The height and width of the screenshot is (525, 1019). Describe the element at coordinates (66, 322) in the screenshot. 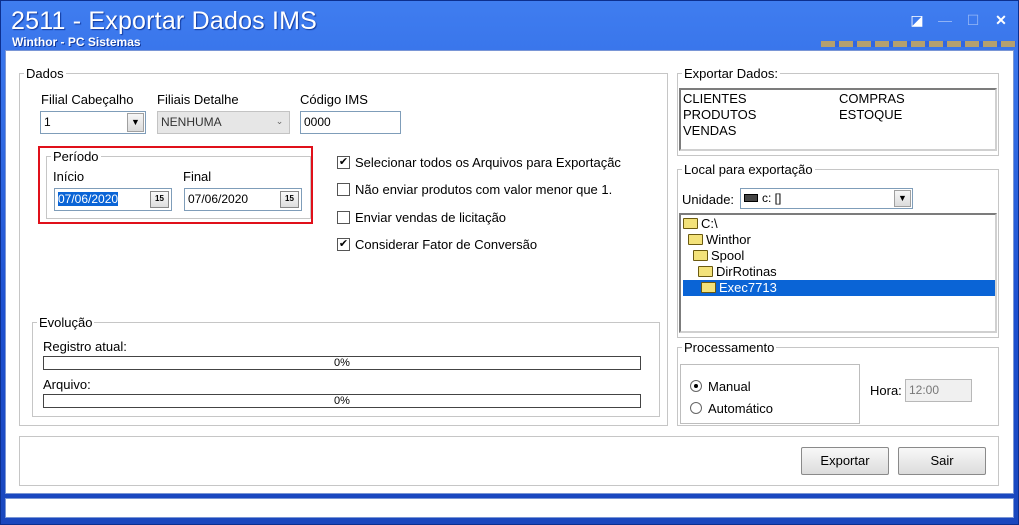

I see `evolucao-legend: Evolução` at that location.